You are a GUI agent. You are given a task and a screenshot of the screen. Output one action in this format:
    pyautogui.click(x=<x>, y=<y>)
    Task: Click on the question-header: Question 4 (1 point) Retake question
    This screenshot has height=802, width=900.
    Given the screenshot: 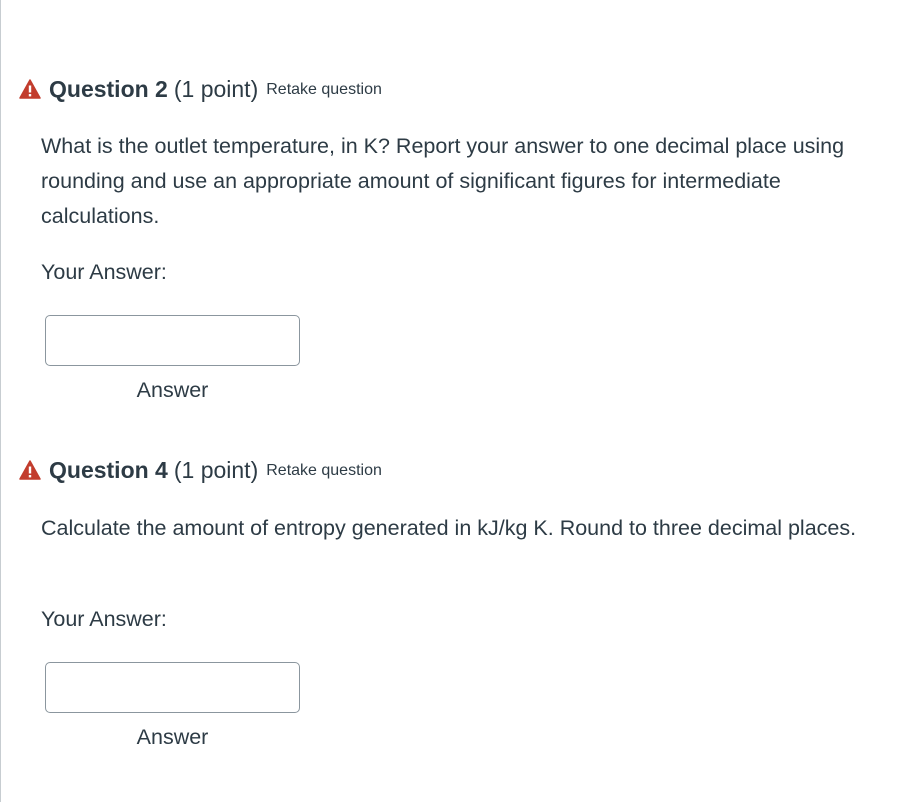 What is the action you would take?
    pyautogui.click(x=200, y=470)
    